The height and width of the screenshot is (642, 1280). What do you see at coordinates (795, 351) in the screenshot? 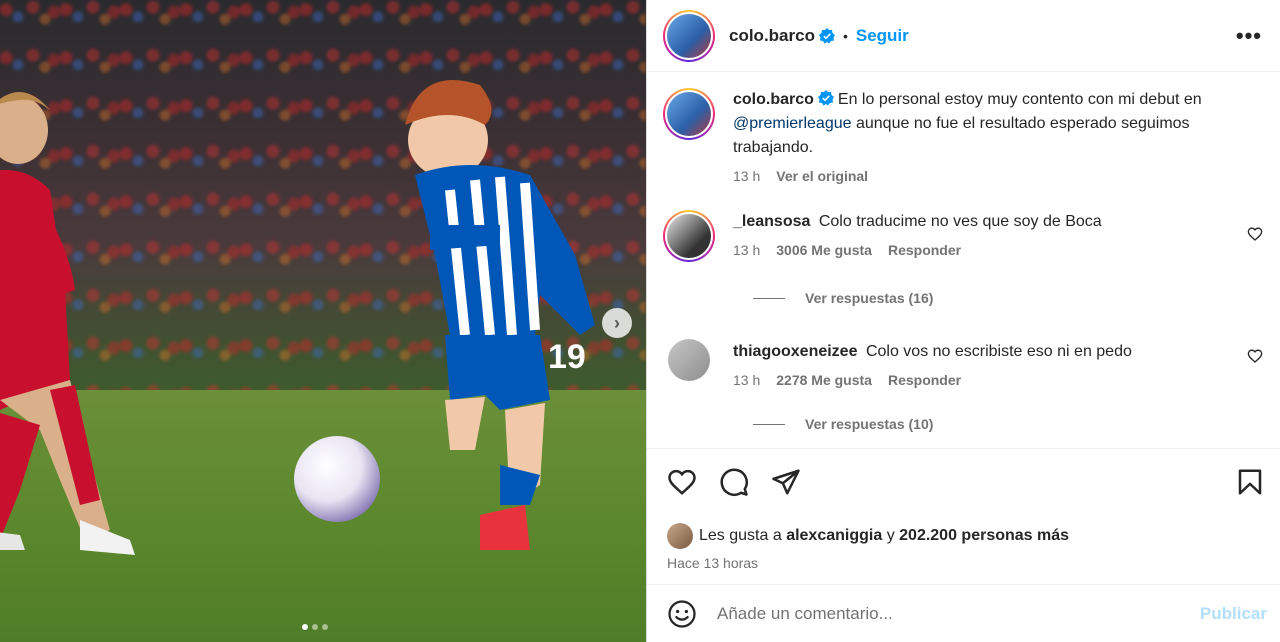
I see `comment-username: thiagooxeneizee` at bounding box center [795, 351].